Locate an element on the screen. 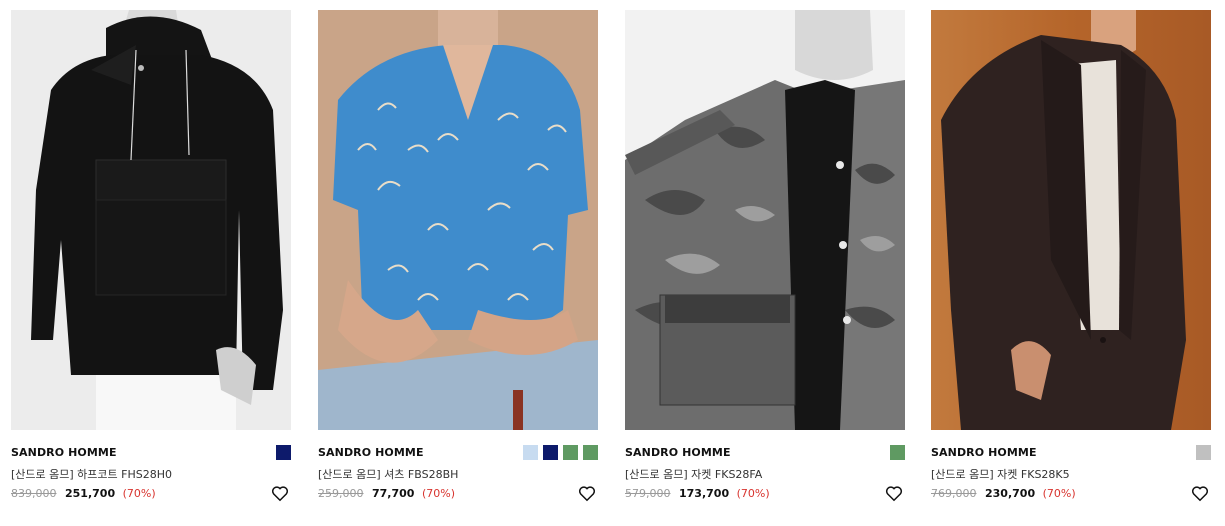 The width and height of the screenshot is (1225, 526). original-price: 769,000 is located at coordinates (954, 493).